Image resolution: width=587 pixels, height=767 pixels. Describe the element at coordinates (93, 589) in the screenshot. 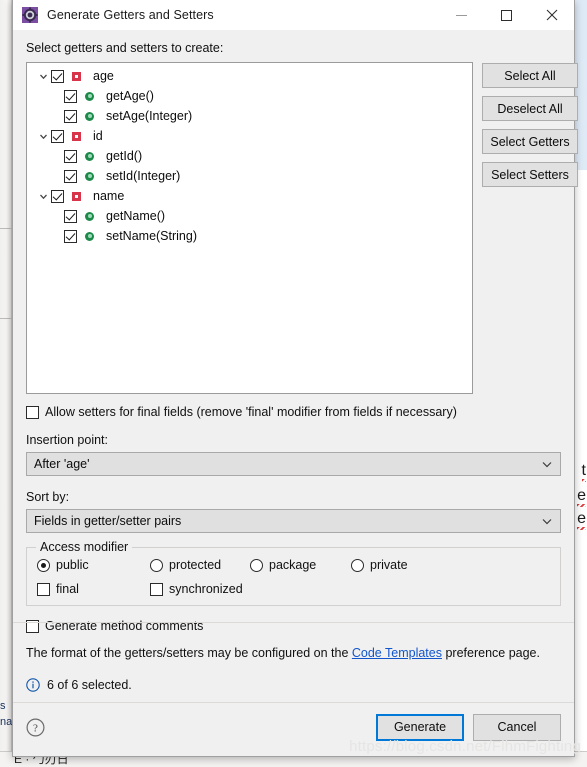

I see `final-checkbox: final` at that location.